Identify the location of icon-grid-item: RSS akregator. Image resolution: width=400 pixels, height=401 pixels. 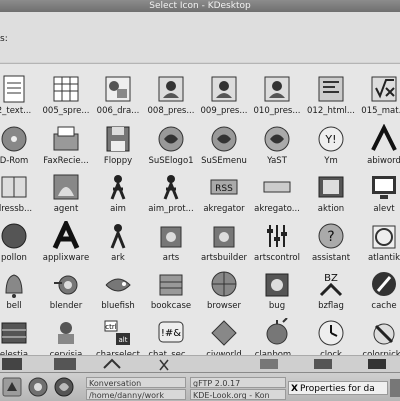
(224, 194).